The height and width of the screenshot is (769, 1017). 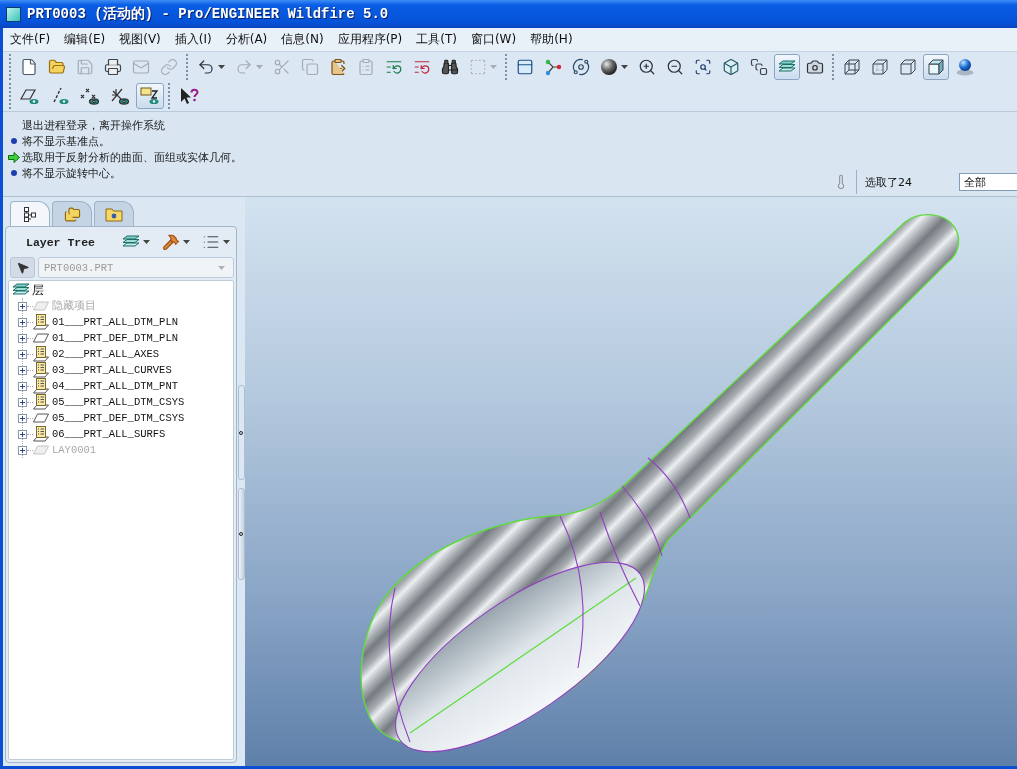 What do you see at coordinates (211, 242) in the screenshot?
I see `list-icon` at bounding box center [211, 242].